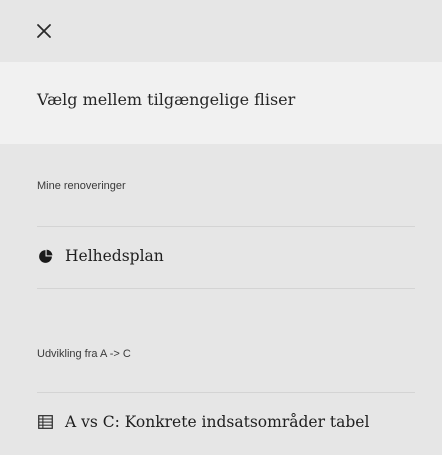 Image resolution: width=442 pixels, height=455 pixels. Describe the element at coordinates (221, 31) in the screenshot. I see `panel-topbar` at that location.